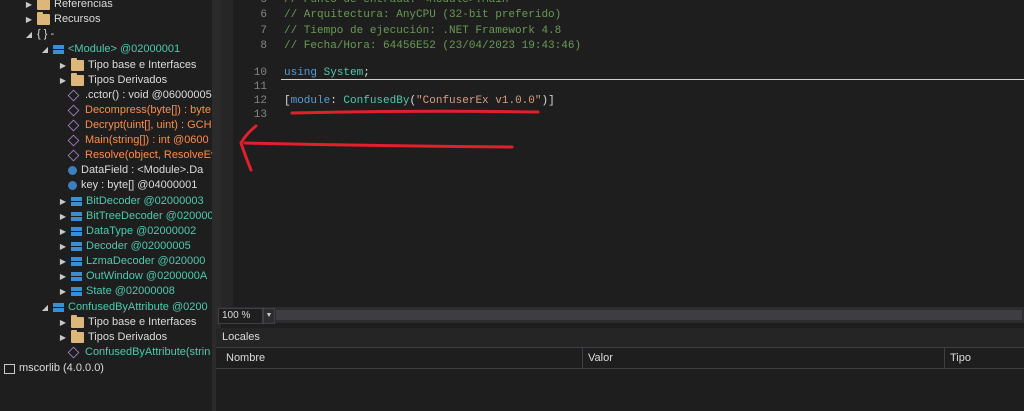  Describe the element at coordinates (142, 322) in the screenshot. I see `tree-item-label: Tipo base e Interfaces` at that location.